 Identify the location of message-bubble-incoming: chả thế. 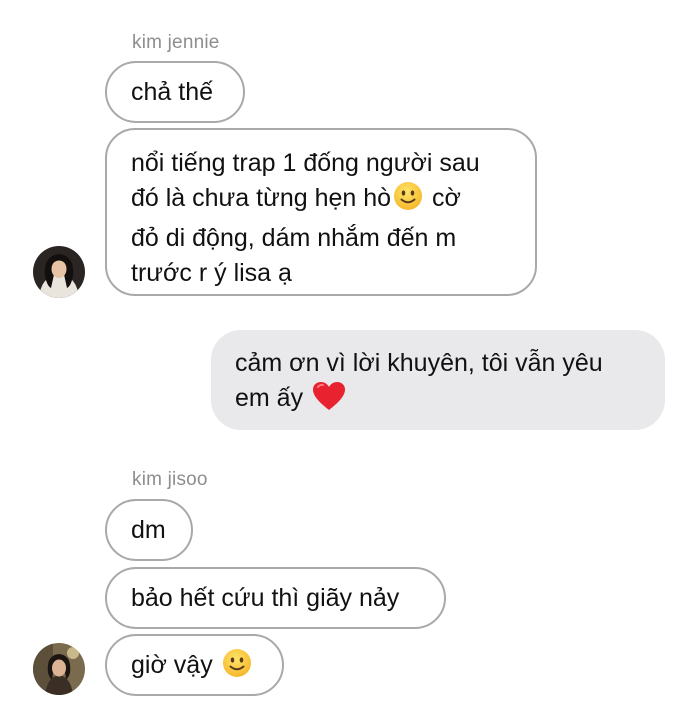
(175, 92).